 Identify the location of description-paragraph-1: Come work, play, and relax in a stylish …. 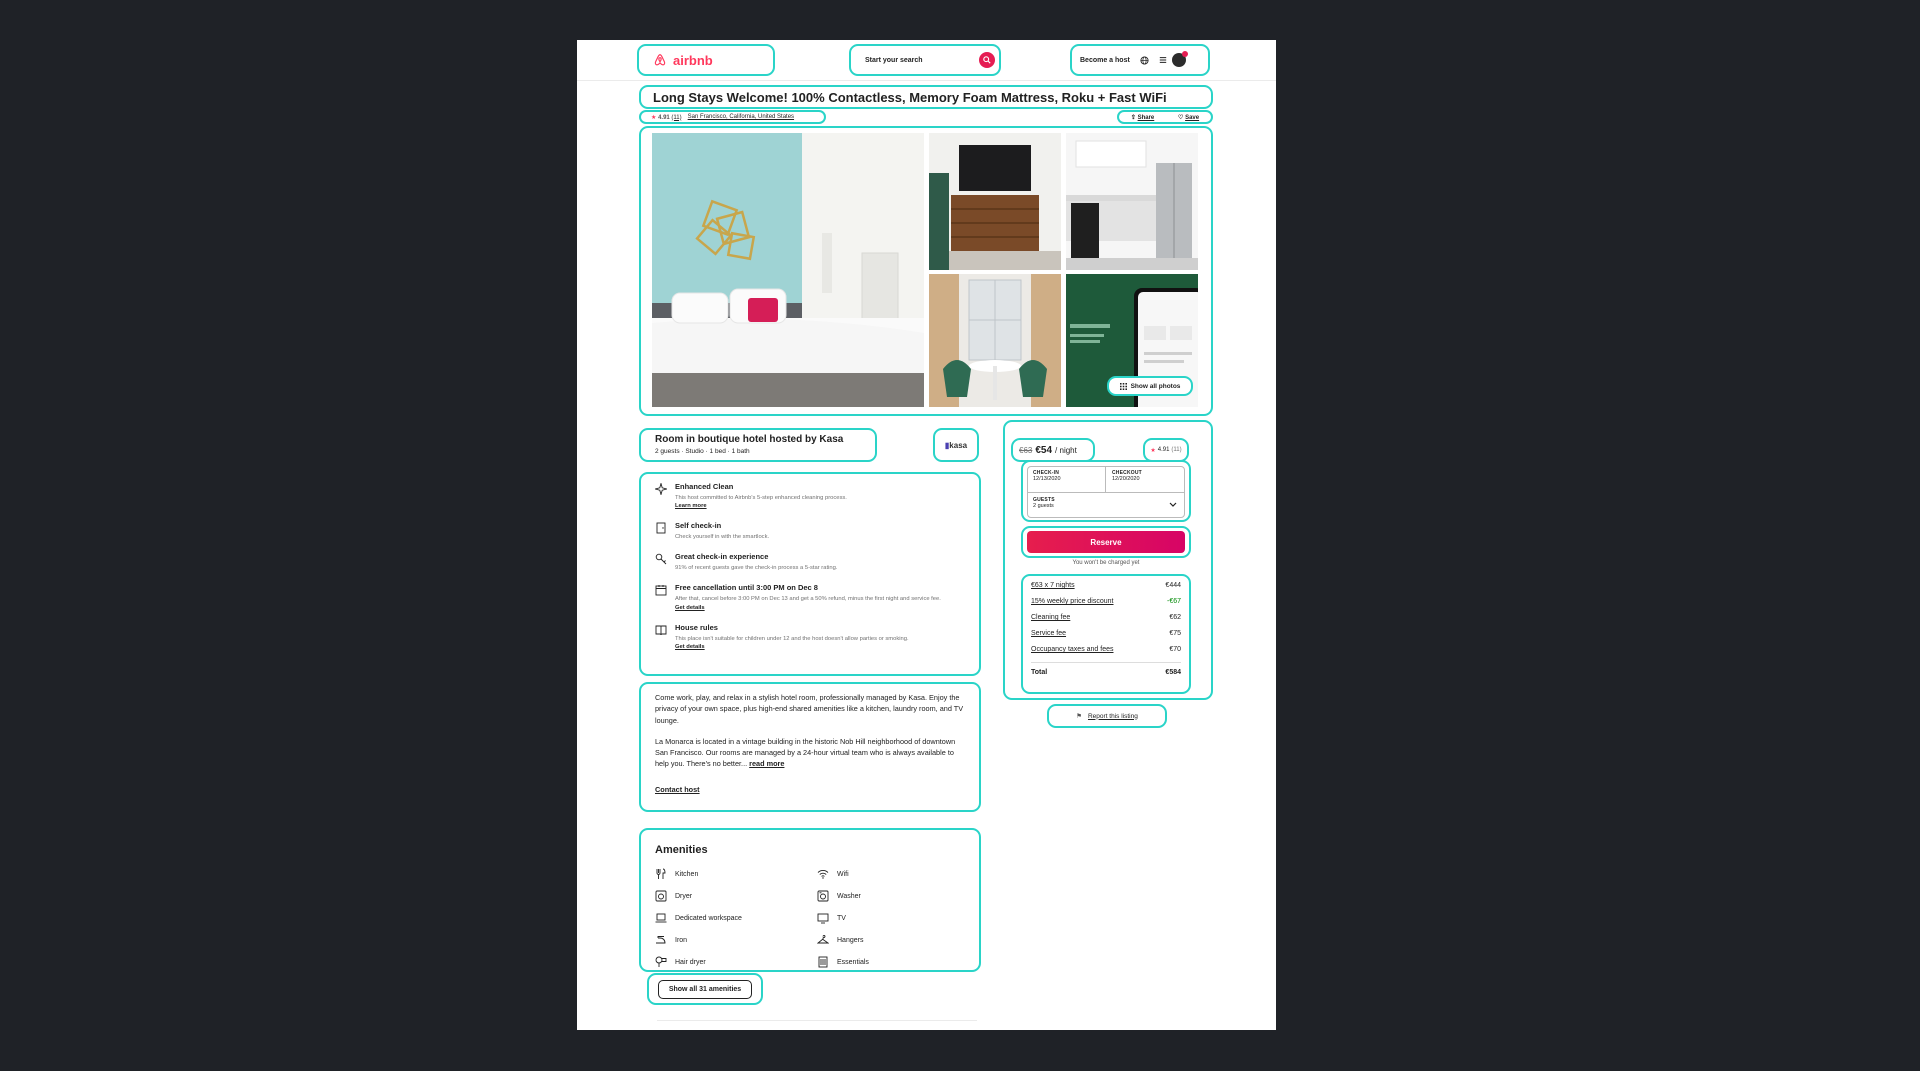
(809, 709).